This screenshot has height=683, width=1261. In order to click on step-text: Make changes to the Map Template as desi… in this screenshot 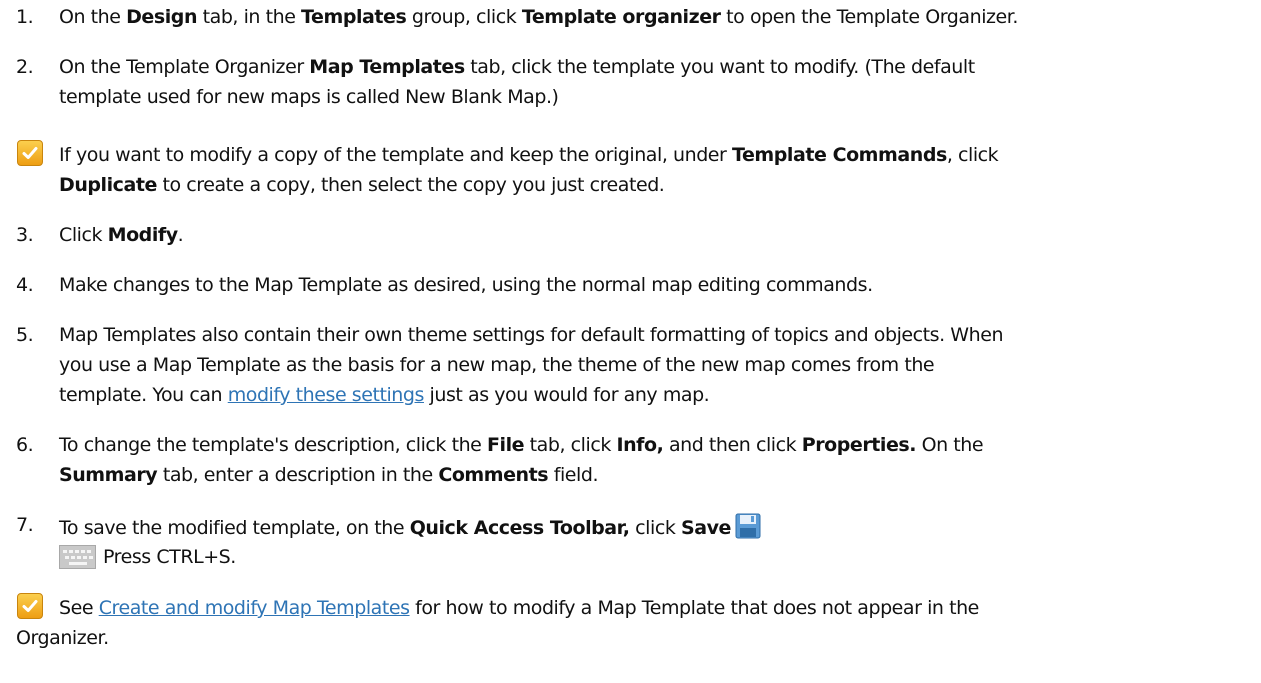, I will do `click(466, 285)`.